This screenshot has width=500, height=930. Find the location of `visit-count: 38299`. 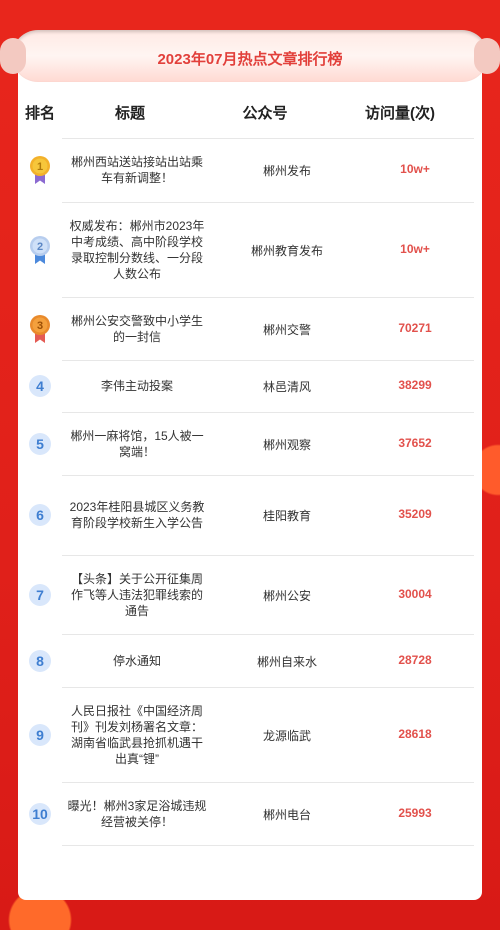

visit-count: 38299 is located at coordinates (415, 385).